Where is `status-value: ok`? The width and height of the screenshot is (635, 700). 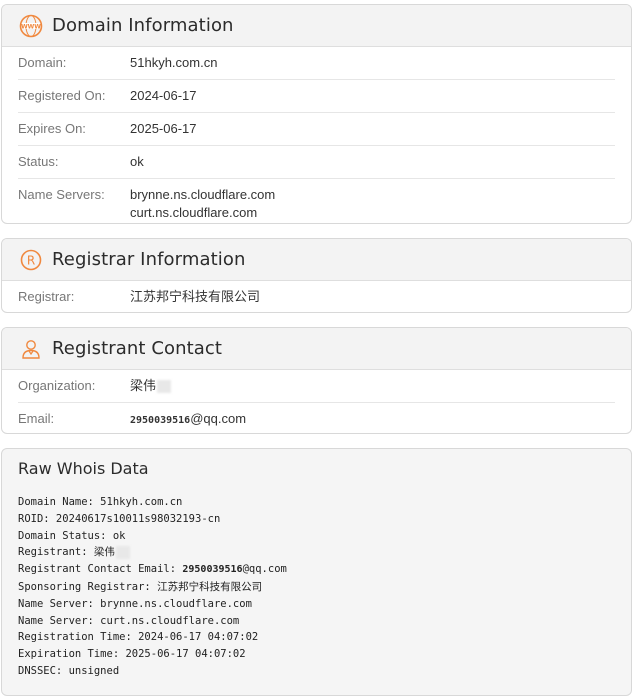
status-value: ok is located at coordinates (137, 161).